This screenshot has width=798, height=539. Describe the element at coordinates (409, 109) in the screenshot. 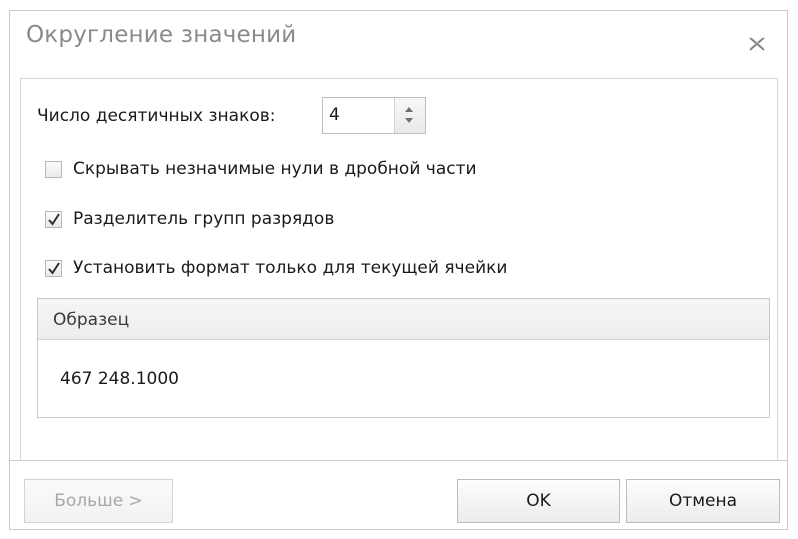

I see `spin-up-icon` at that location.